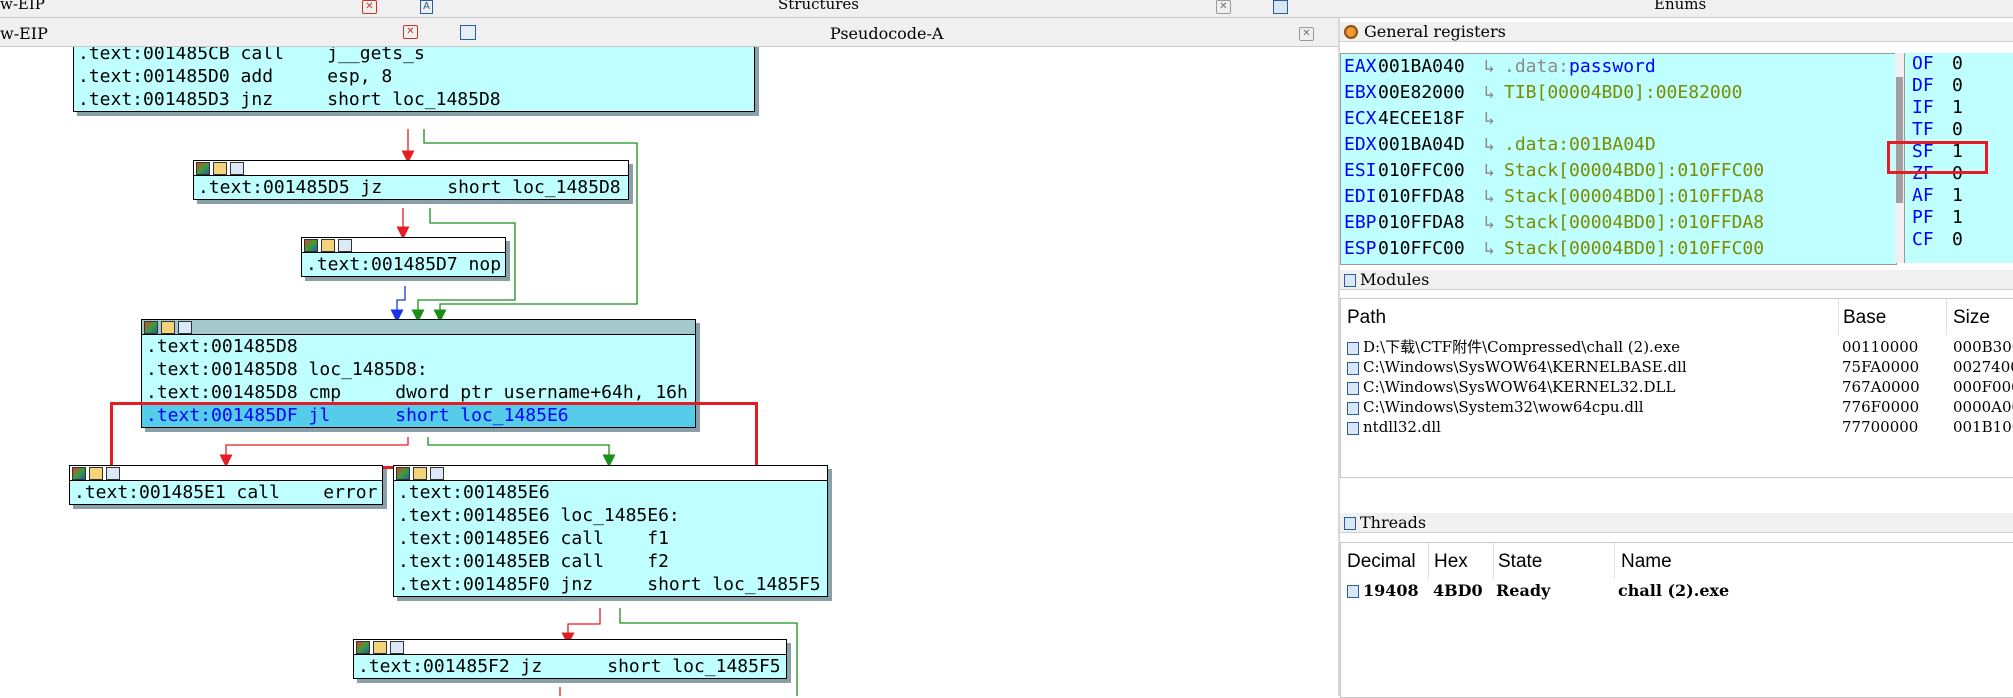 Image resolution: width=2013 pixels, height=698 pixels. What do you see at coordinates (610, 584) in the screenshot?
I see `code-line: .text:001485F0 jnz short loc_1485F5` at bounding box center [610, 584].